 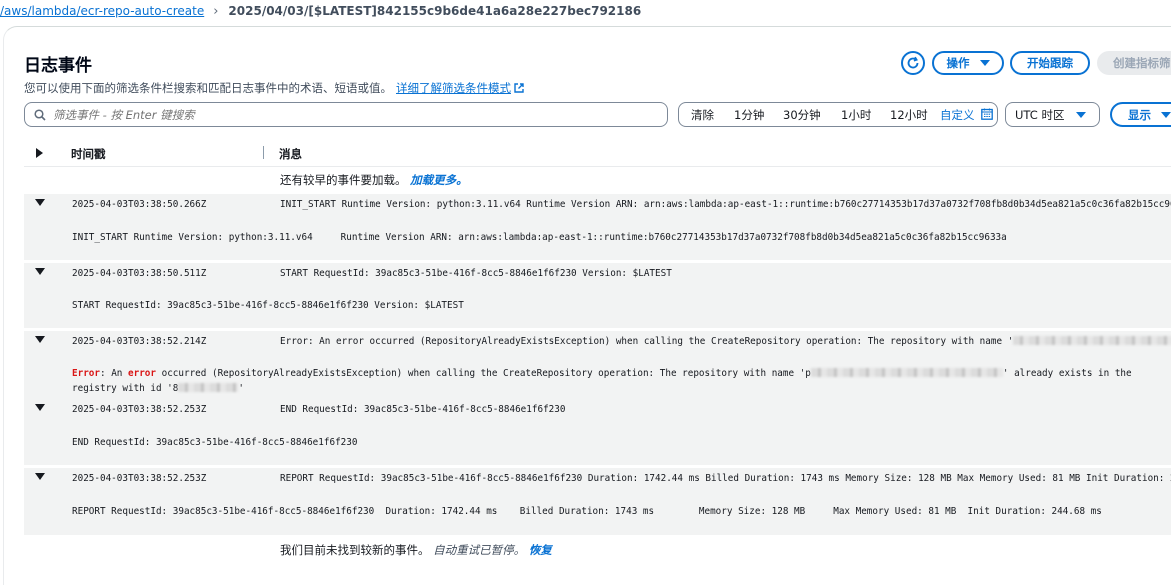 What do you see at coordinates (838, 114) in the screenshot?
I see `time-range-selector: 清除 1分钟 30分钟 1小时 12小时 自定义` at bounding box center [838, 114].